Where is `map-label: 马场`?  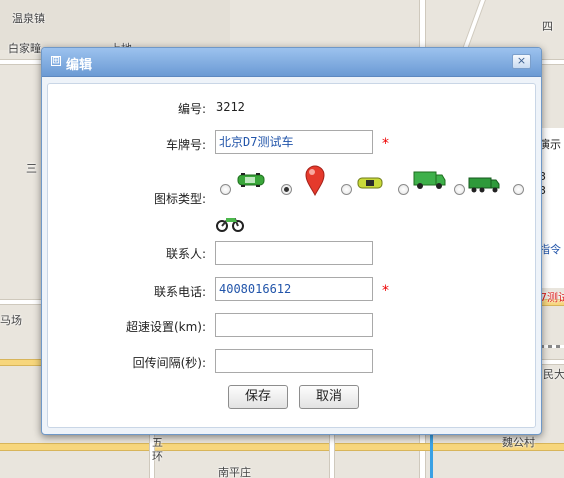
map-label: 马场 is located at coordinates (11, 320).